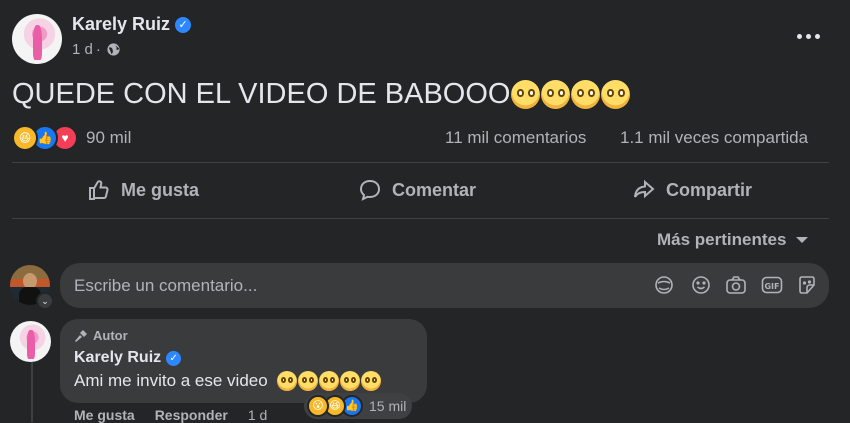 Image resolution: width=850 pixels, height=423 pixels. I want to click on comments-count: 11 mil comentarios, so click(515, 138).